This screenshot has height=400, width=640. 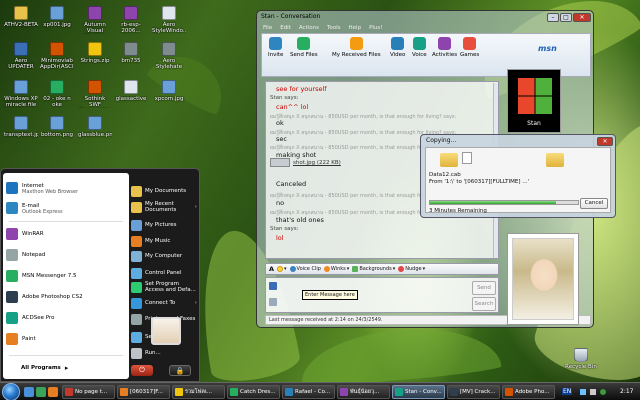 What do you see at coordinates (81, 368) in the screenshot?
I see `all-programs-button: All Programs ▸` at bounding box center [81, 368].